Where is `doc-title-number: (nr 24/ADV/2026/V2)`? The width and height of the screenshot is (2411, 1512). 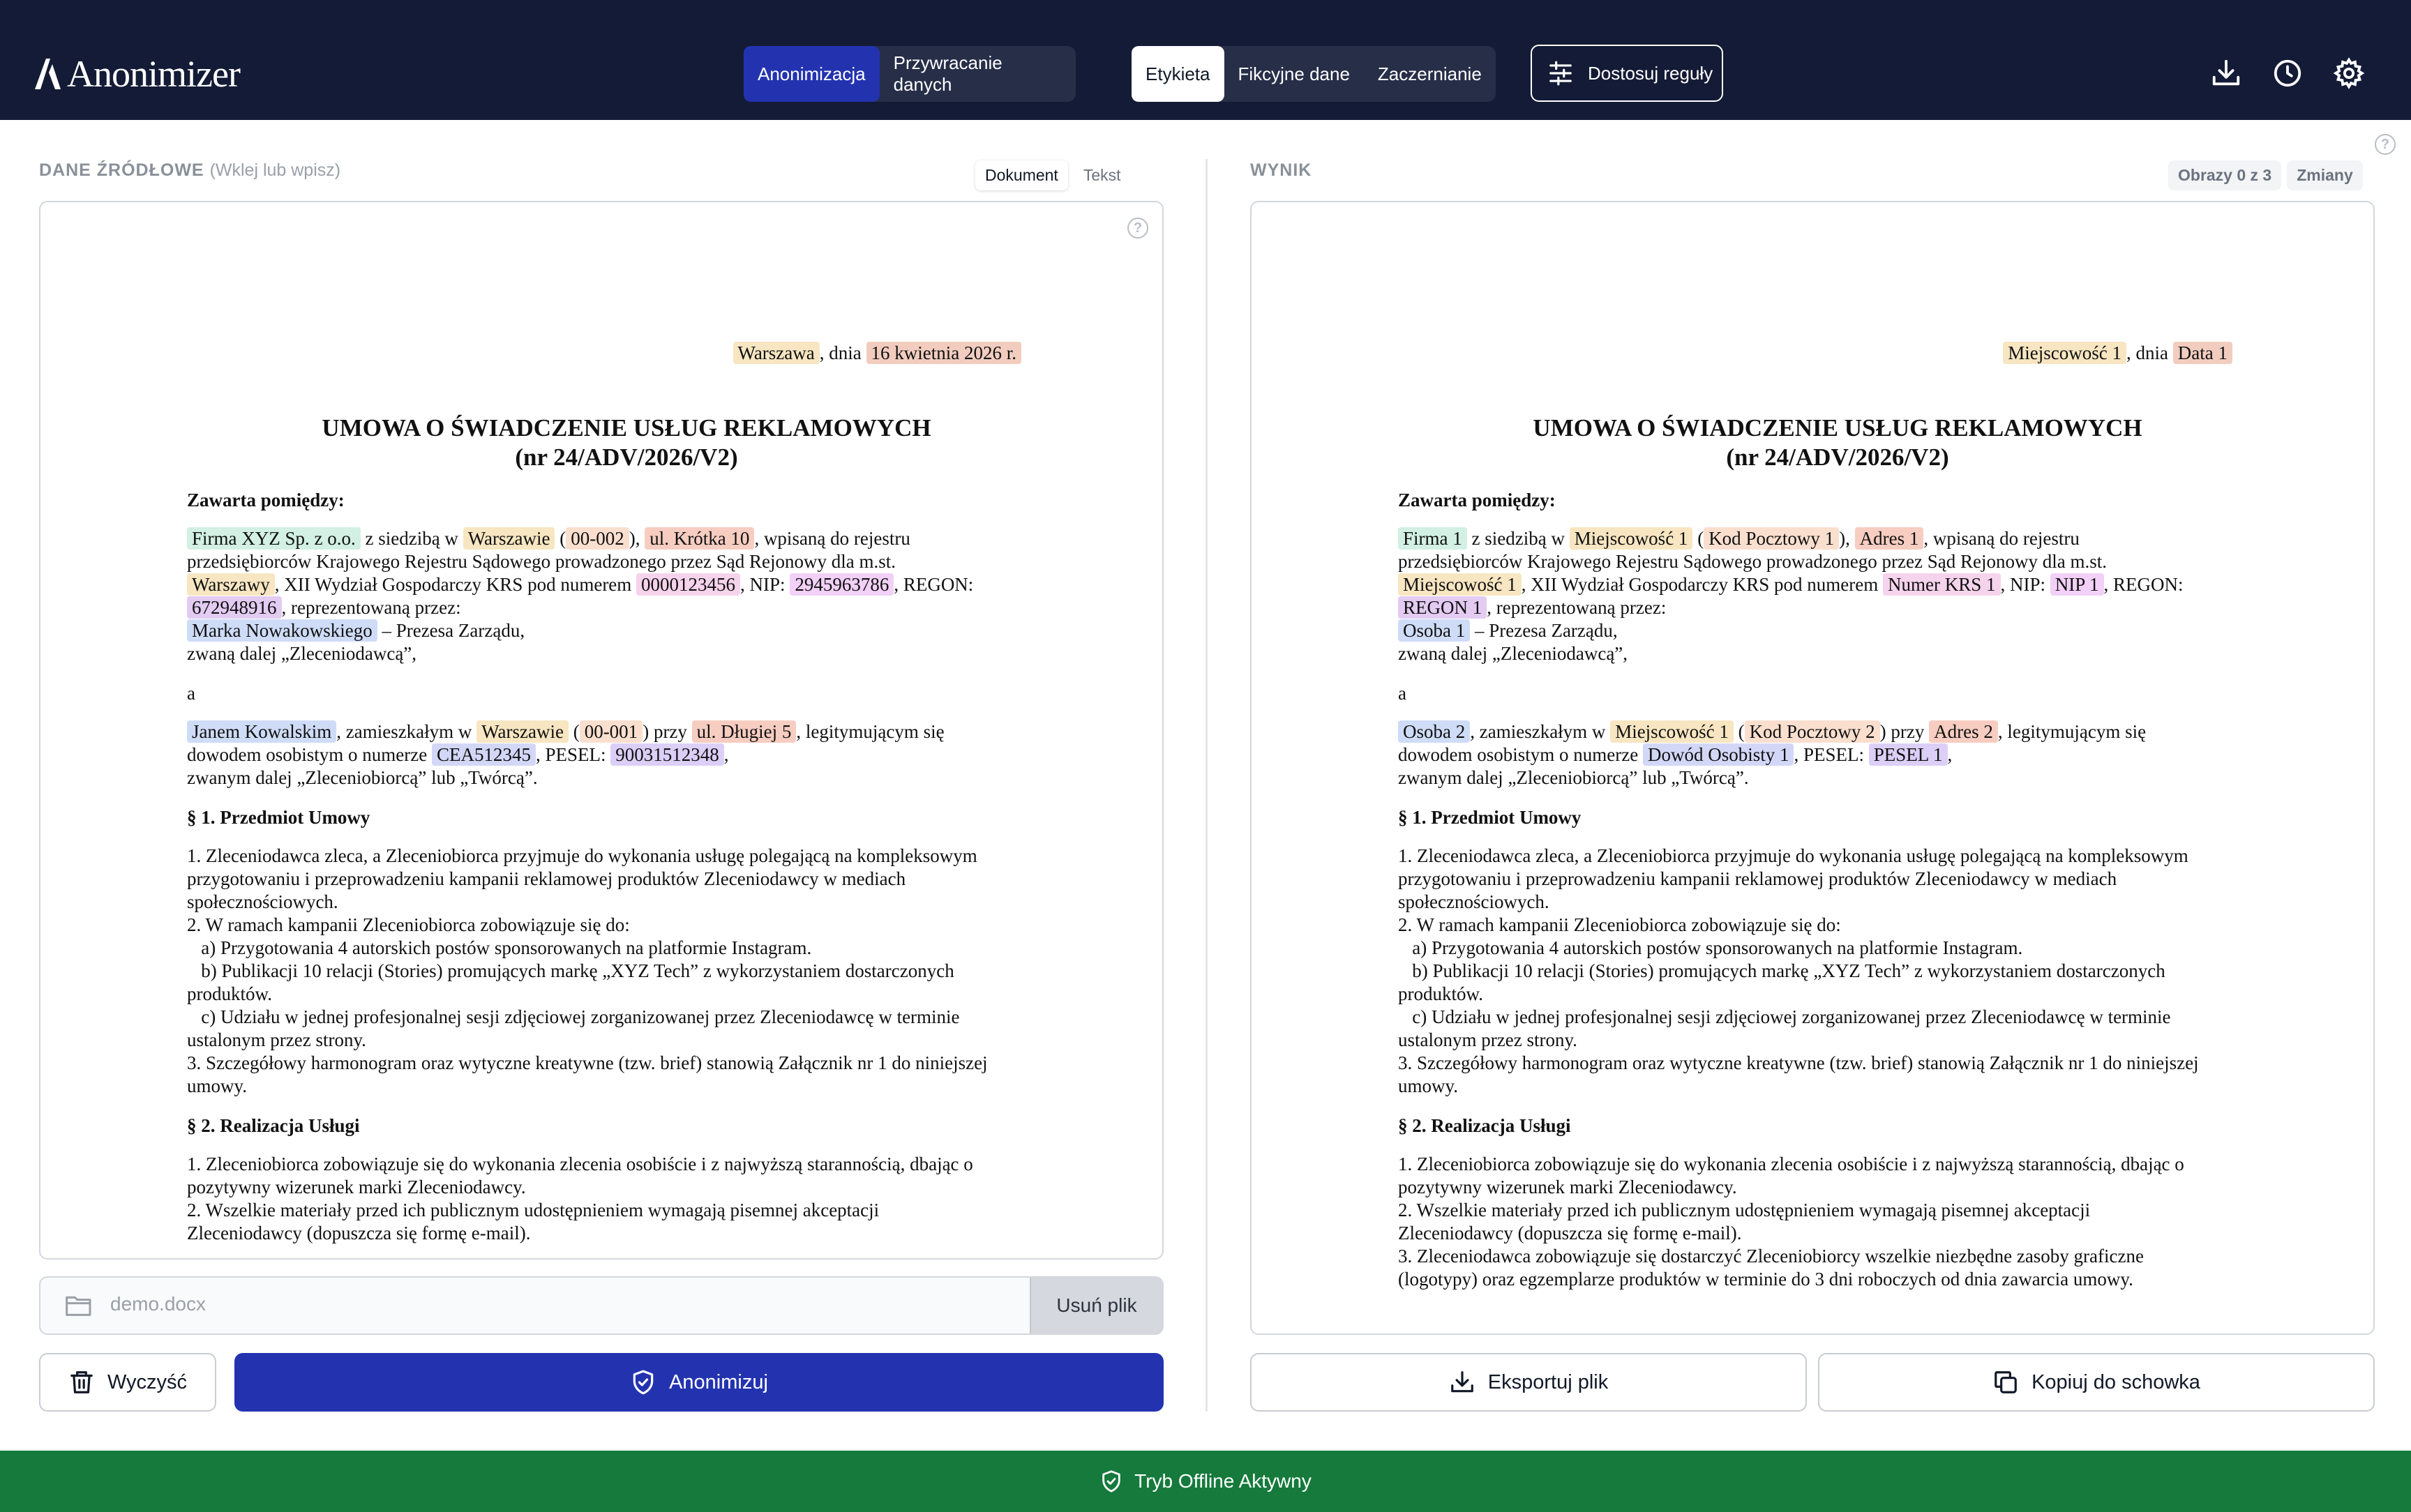
doc-title-number: (nr 24/ADV/2026/V2) is located at coordinates (626, 457).